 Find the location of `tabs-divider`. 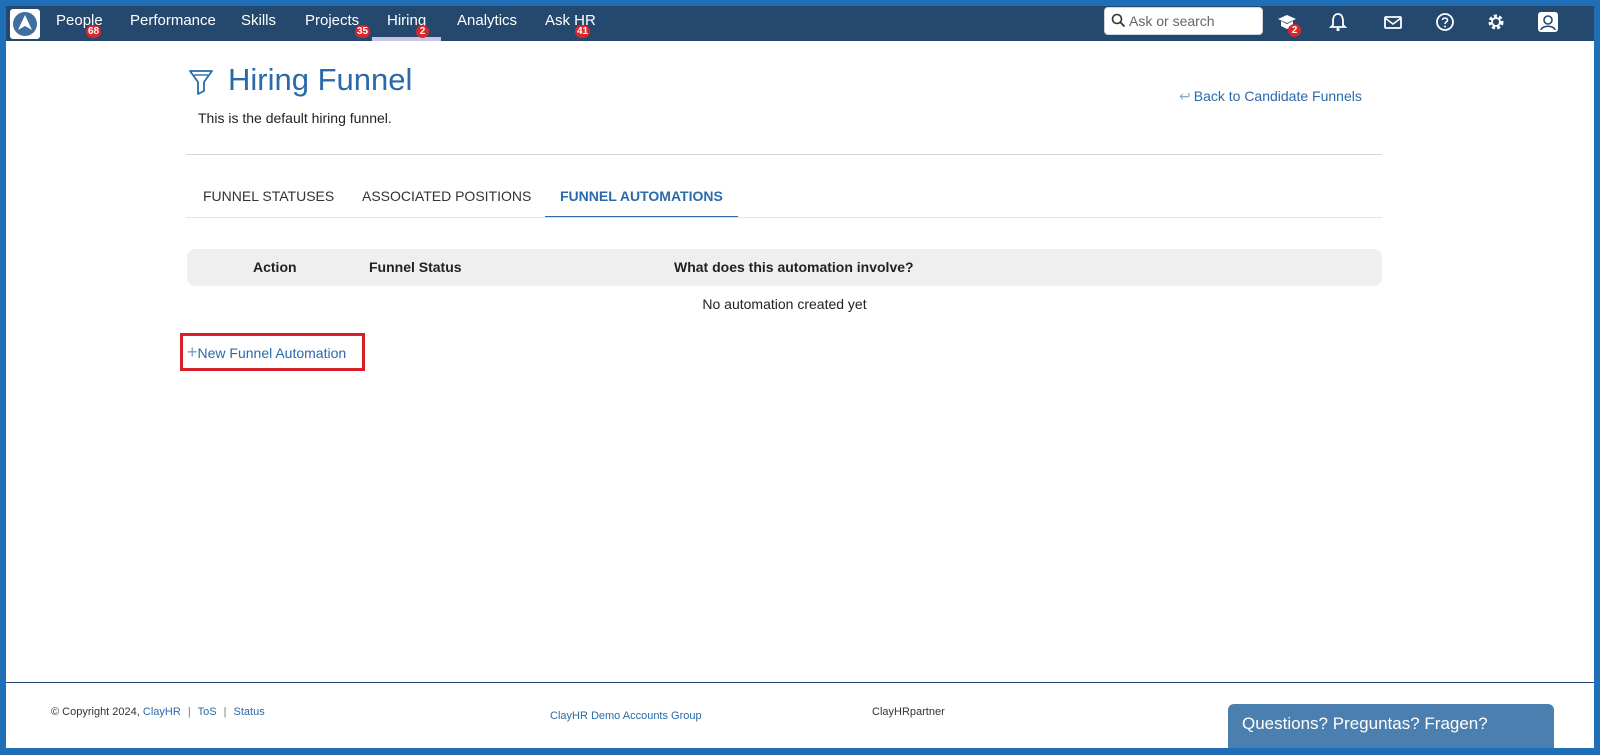

tabs-divider is located at coordinates (784, 217).